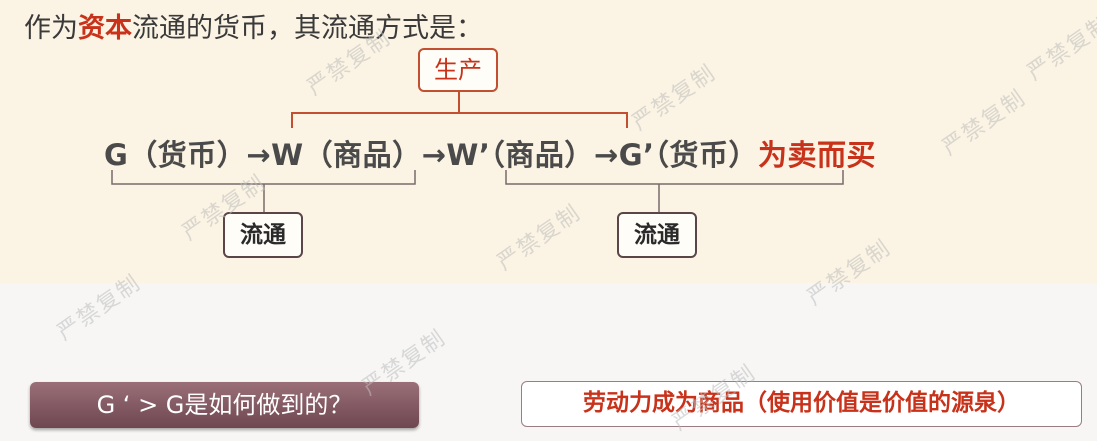 This screenshot has height=441, width=1097. What do you see at coordinates (431, 155) in the screenshot?
I see `formula-main: G（货币）→W（商品）→W’（商品）→G’（货币）` at bounding box center [431, 155].